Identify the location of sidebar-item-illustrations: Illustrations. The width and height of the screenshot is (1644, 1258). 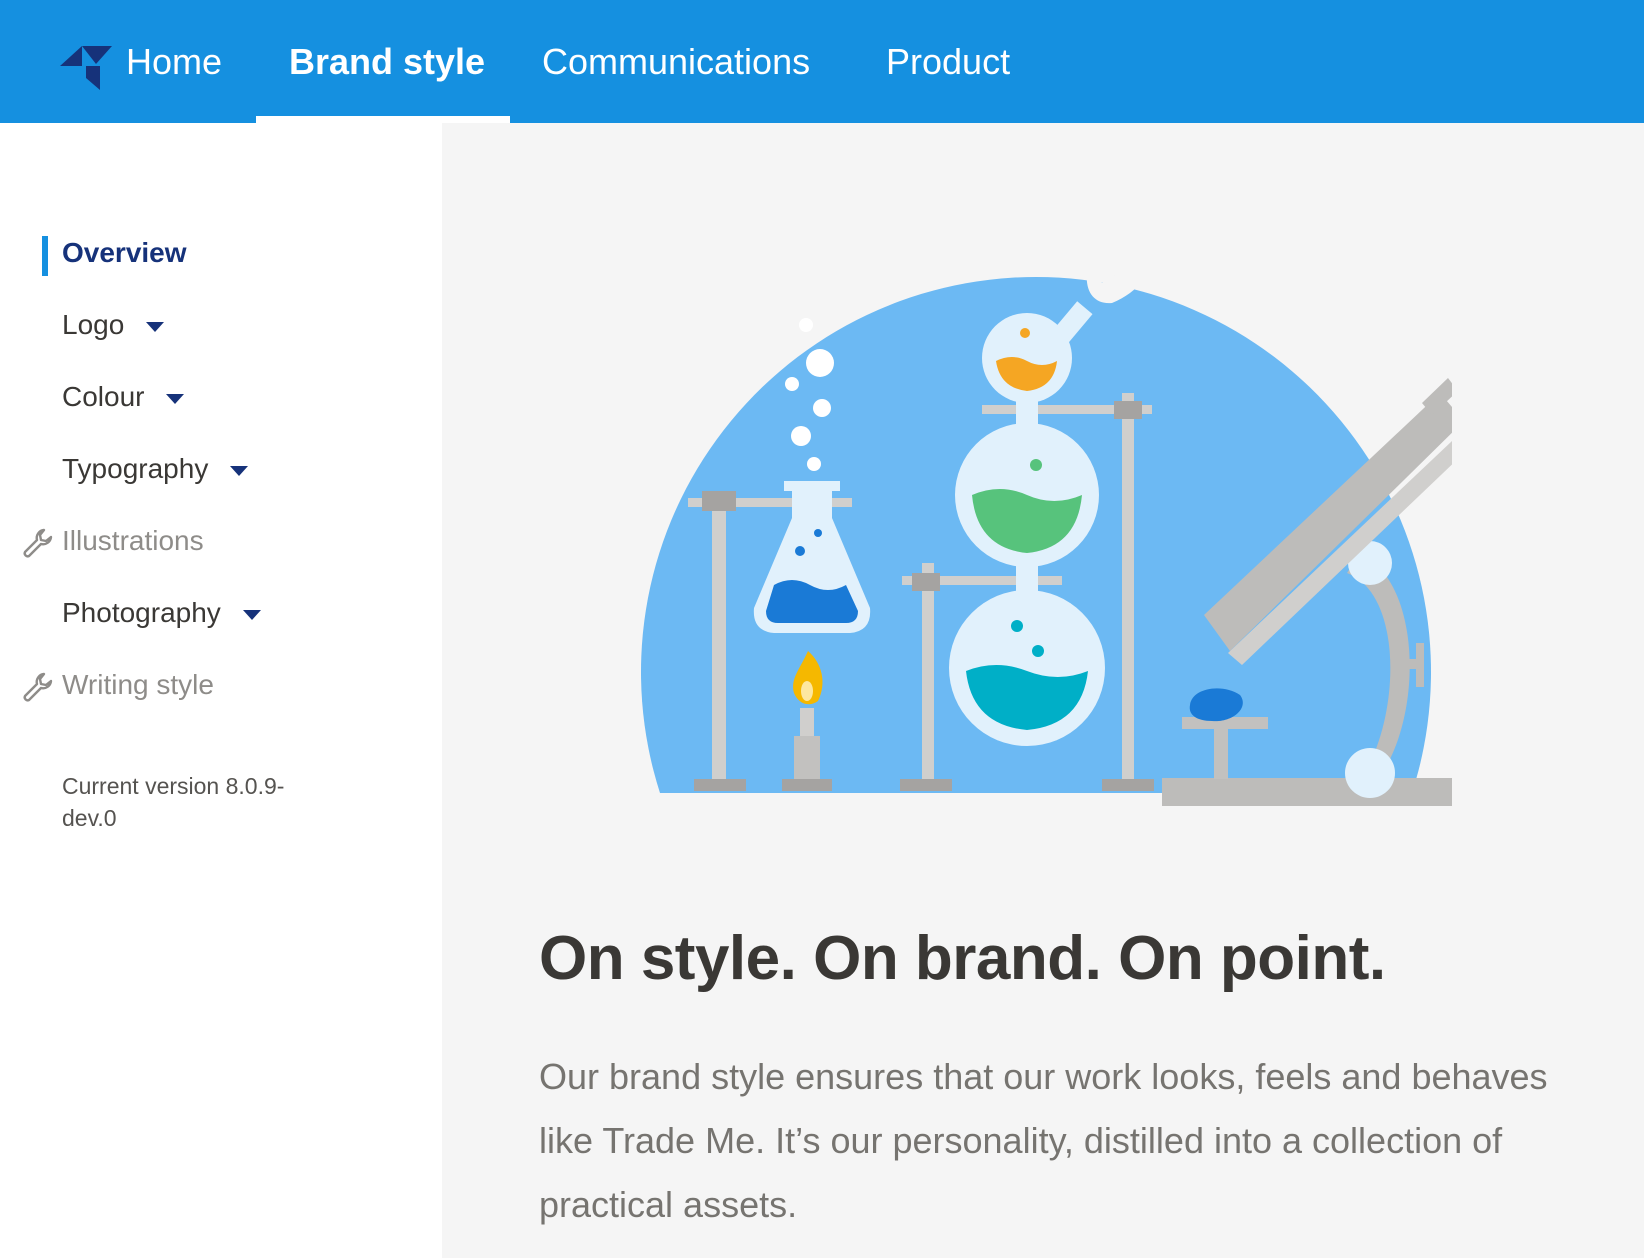
(133, 541).